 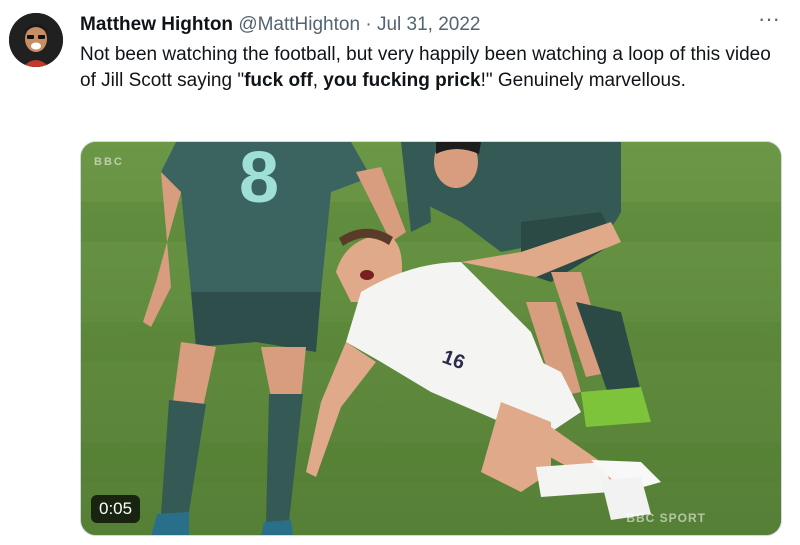 What do you see at coordinates (666, 518) in the screenshot?
I see `bbc-sport-watermark: BBC SPORT` at bounding box center [666, 518].